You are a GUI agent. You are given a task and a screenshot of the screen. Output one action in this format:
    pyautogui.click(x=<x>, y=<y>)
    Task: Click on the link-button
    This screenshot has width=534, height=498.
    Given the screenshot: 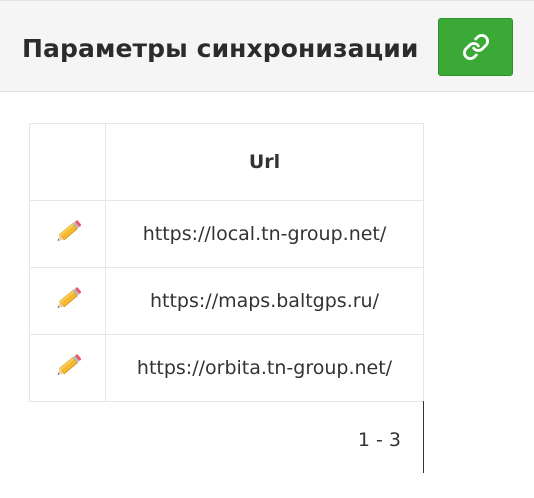 What is the action you would take?
    pyautogui.click(x=475, y=47)
    